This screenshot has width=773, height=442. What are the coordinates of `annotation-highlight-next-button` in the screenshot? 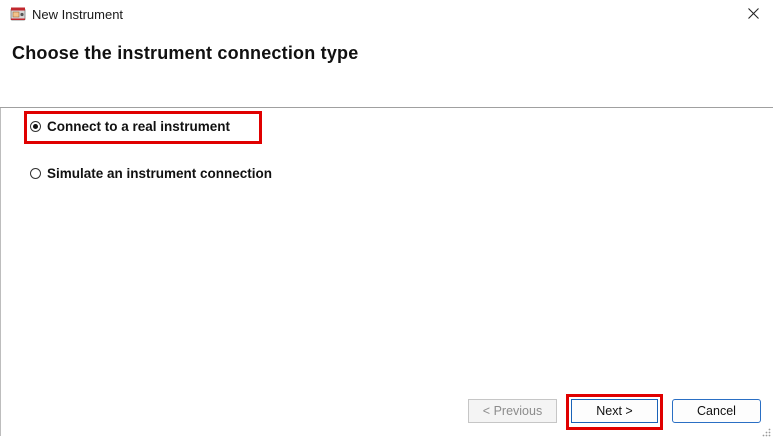 It's located at (614, 412).